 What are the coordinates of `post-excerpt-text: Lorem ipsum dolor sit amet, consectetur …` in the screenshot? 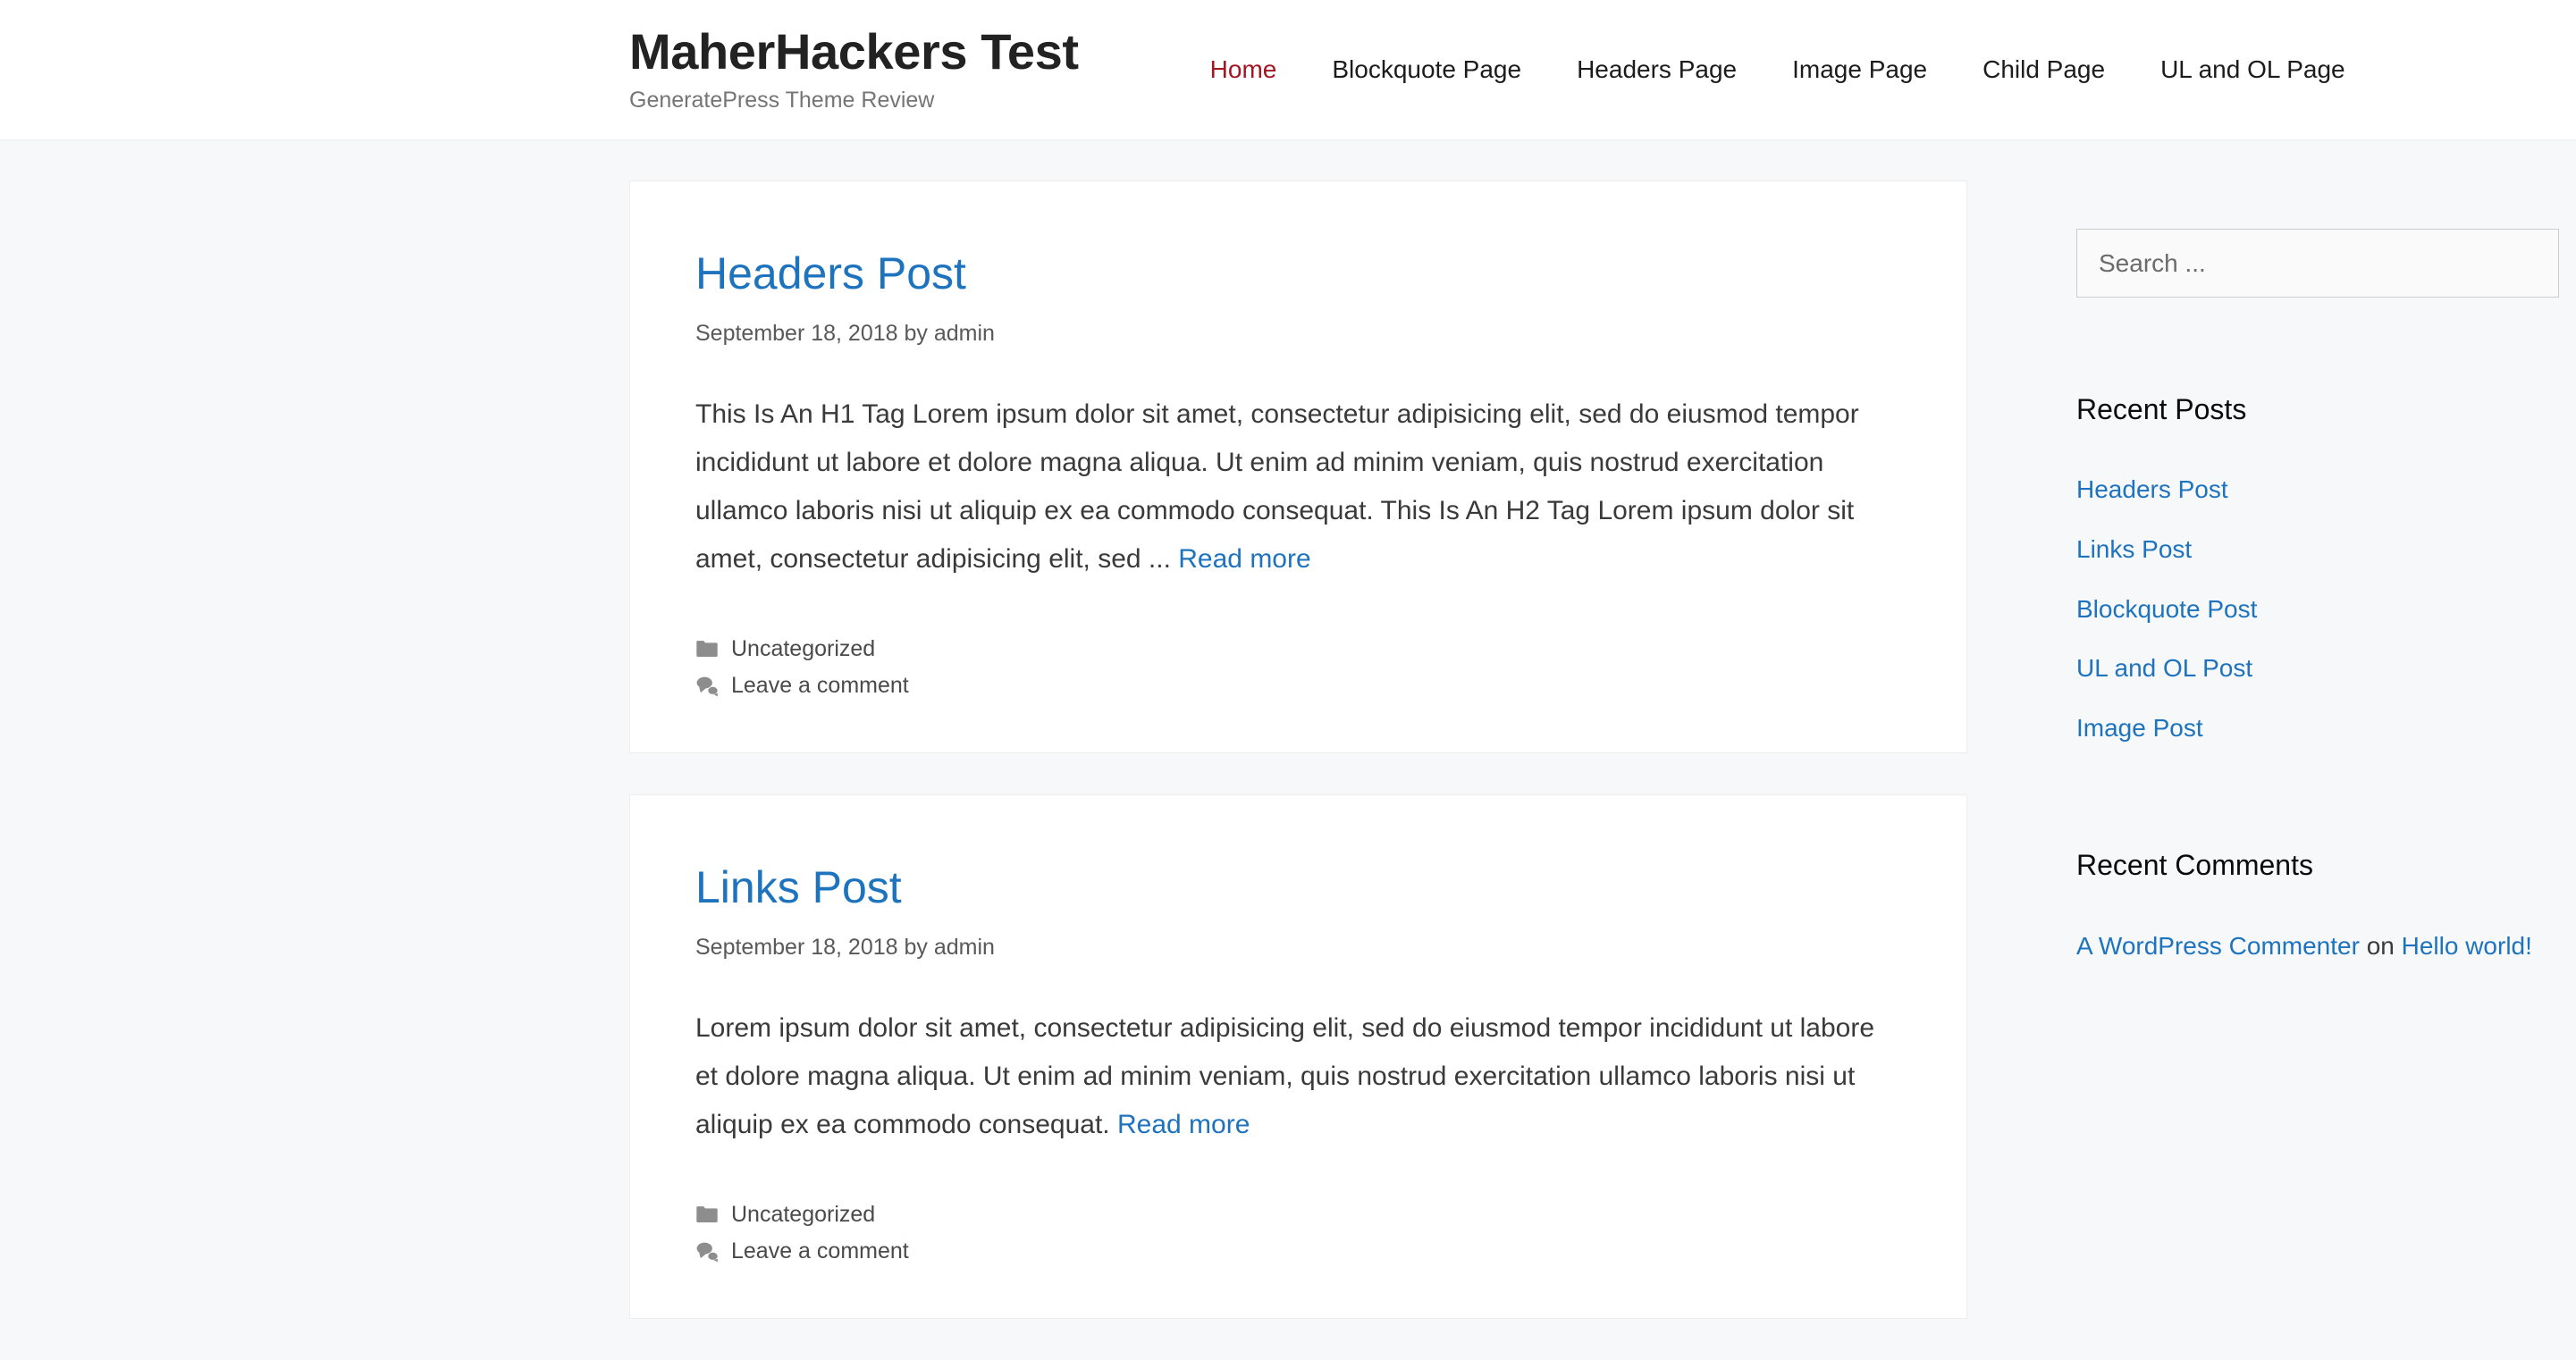 It's located at (1285, 1075).